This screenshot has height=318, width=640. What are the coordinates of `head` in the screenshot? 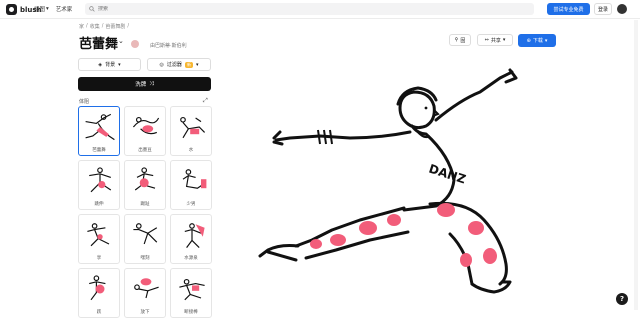 It's located at (417, 110).